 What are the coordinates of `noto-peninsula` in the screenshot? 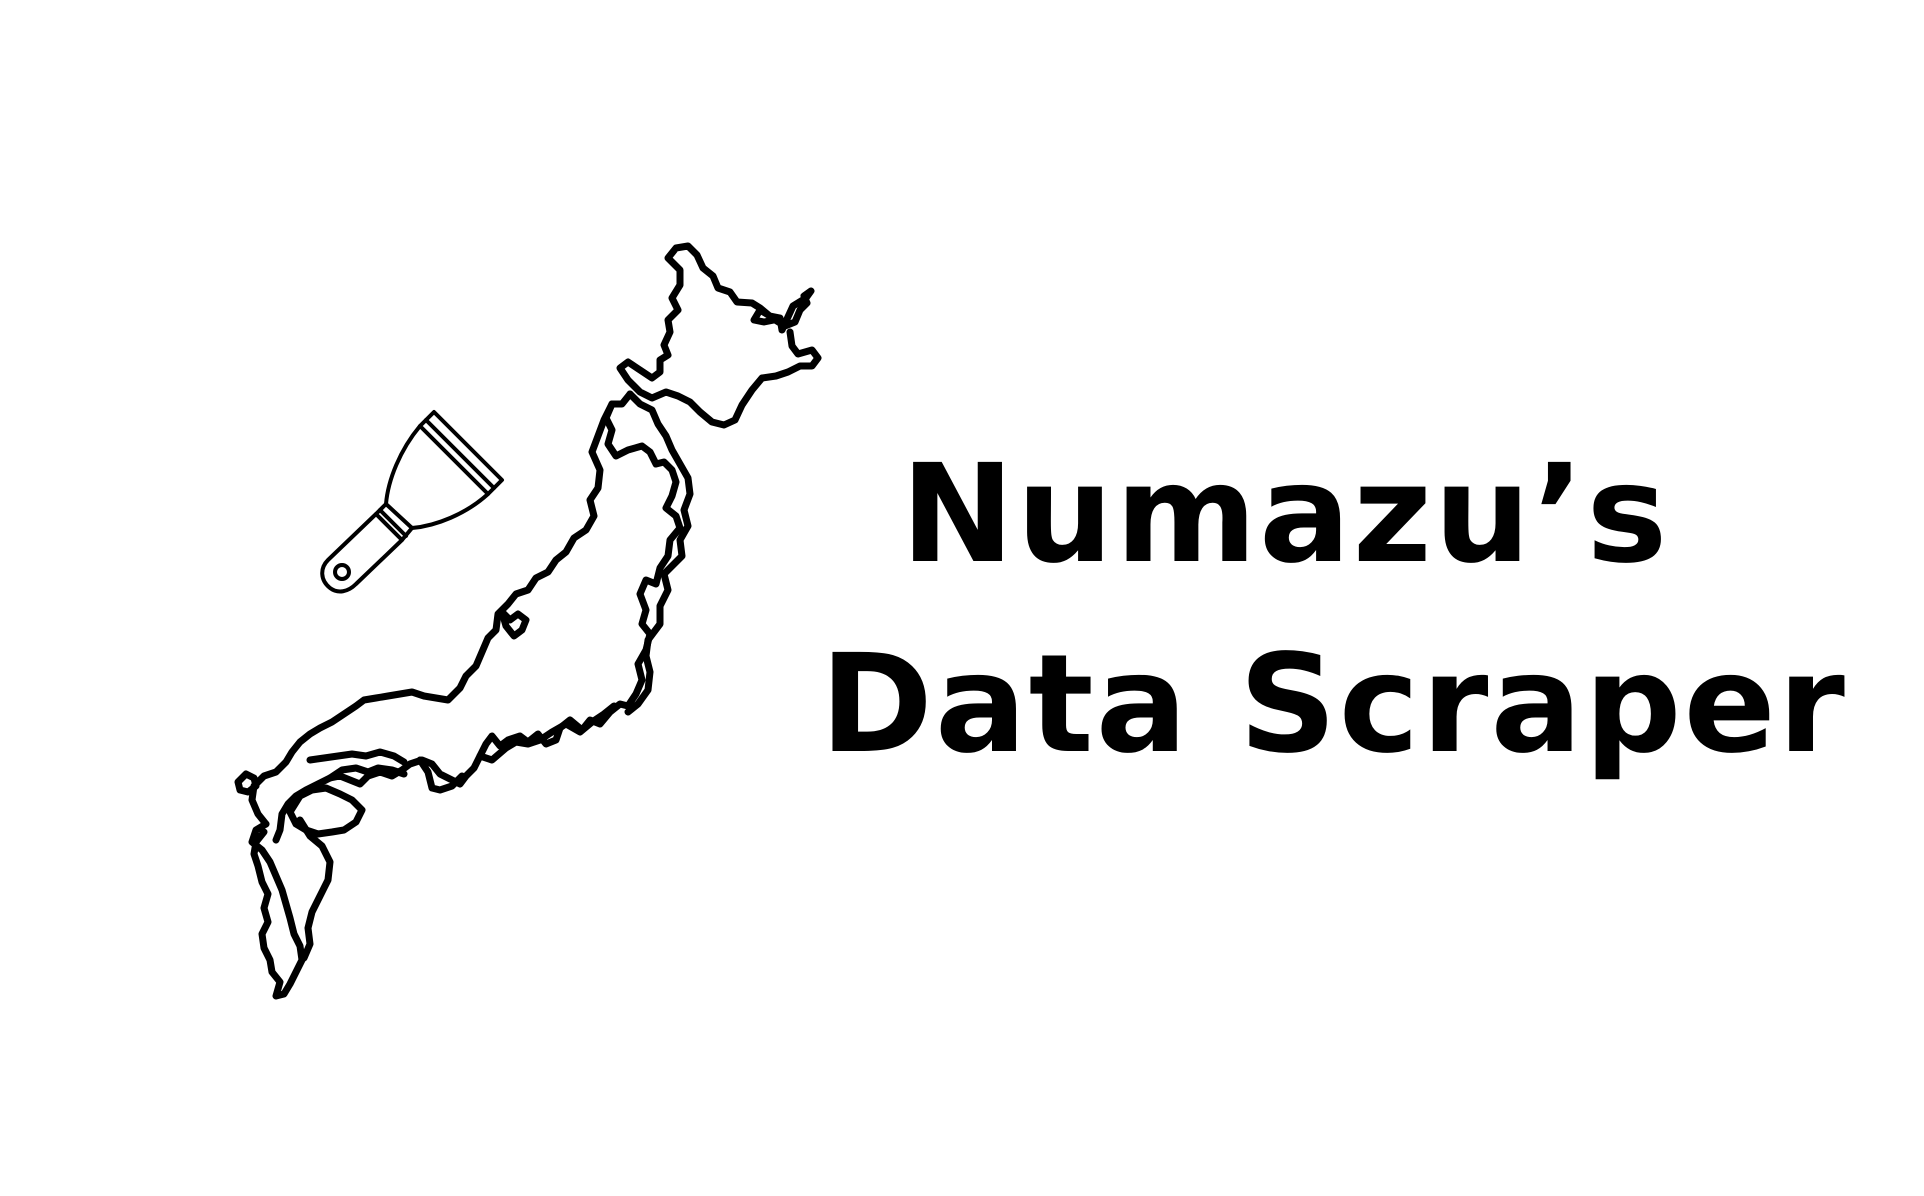 It's located at (514, 624).